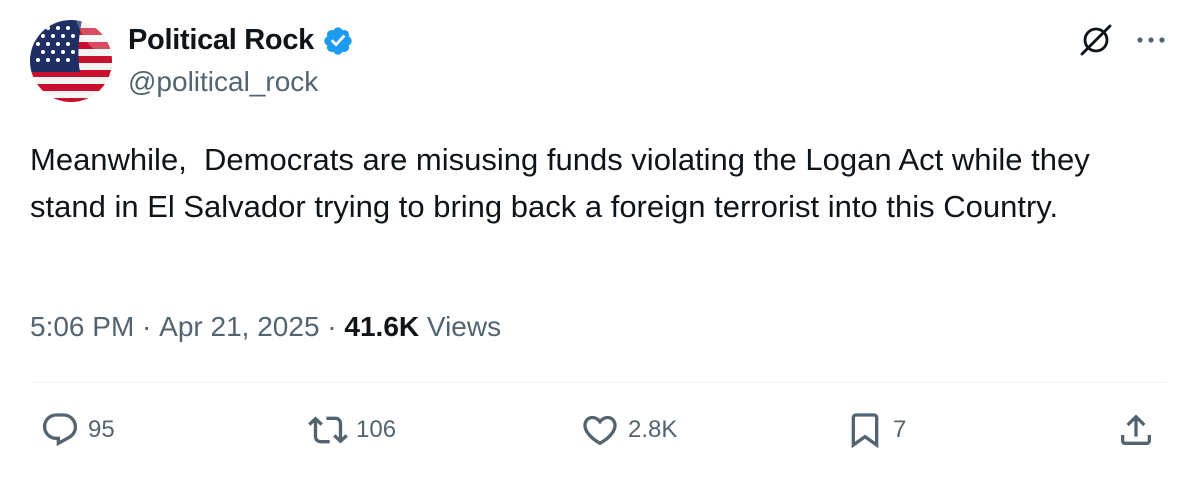 The width and height of the screenshot is (1196, 480). What do you see at coordinates (82, 327) in the screenshot?
I see `tweet-time: 5:06 PM` at bounding box center [82, 327].